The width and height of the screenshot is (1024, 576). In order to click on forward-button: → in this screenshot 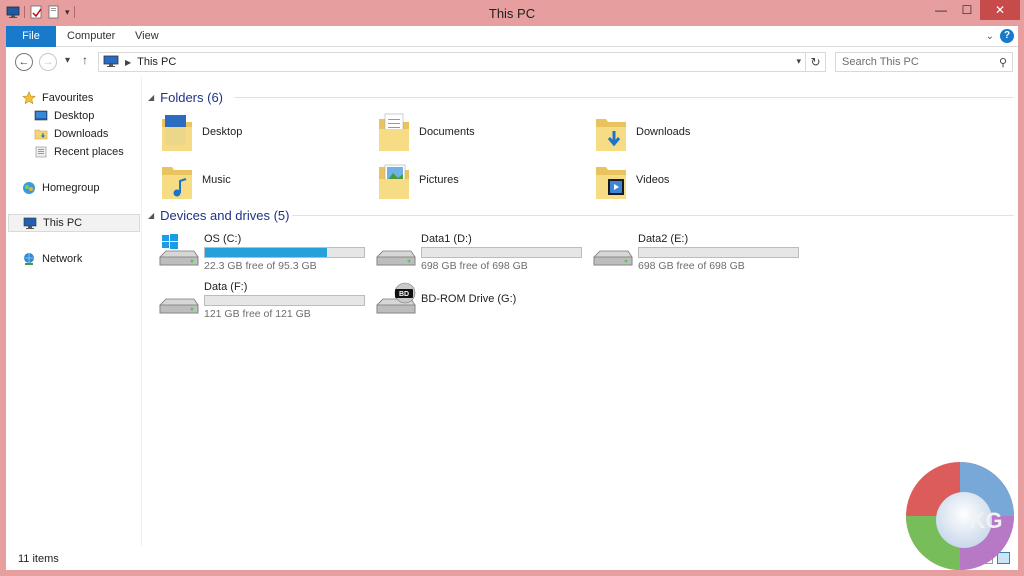, I will do `click(48, 62)`.